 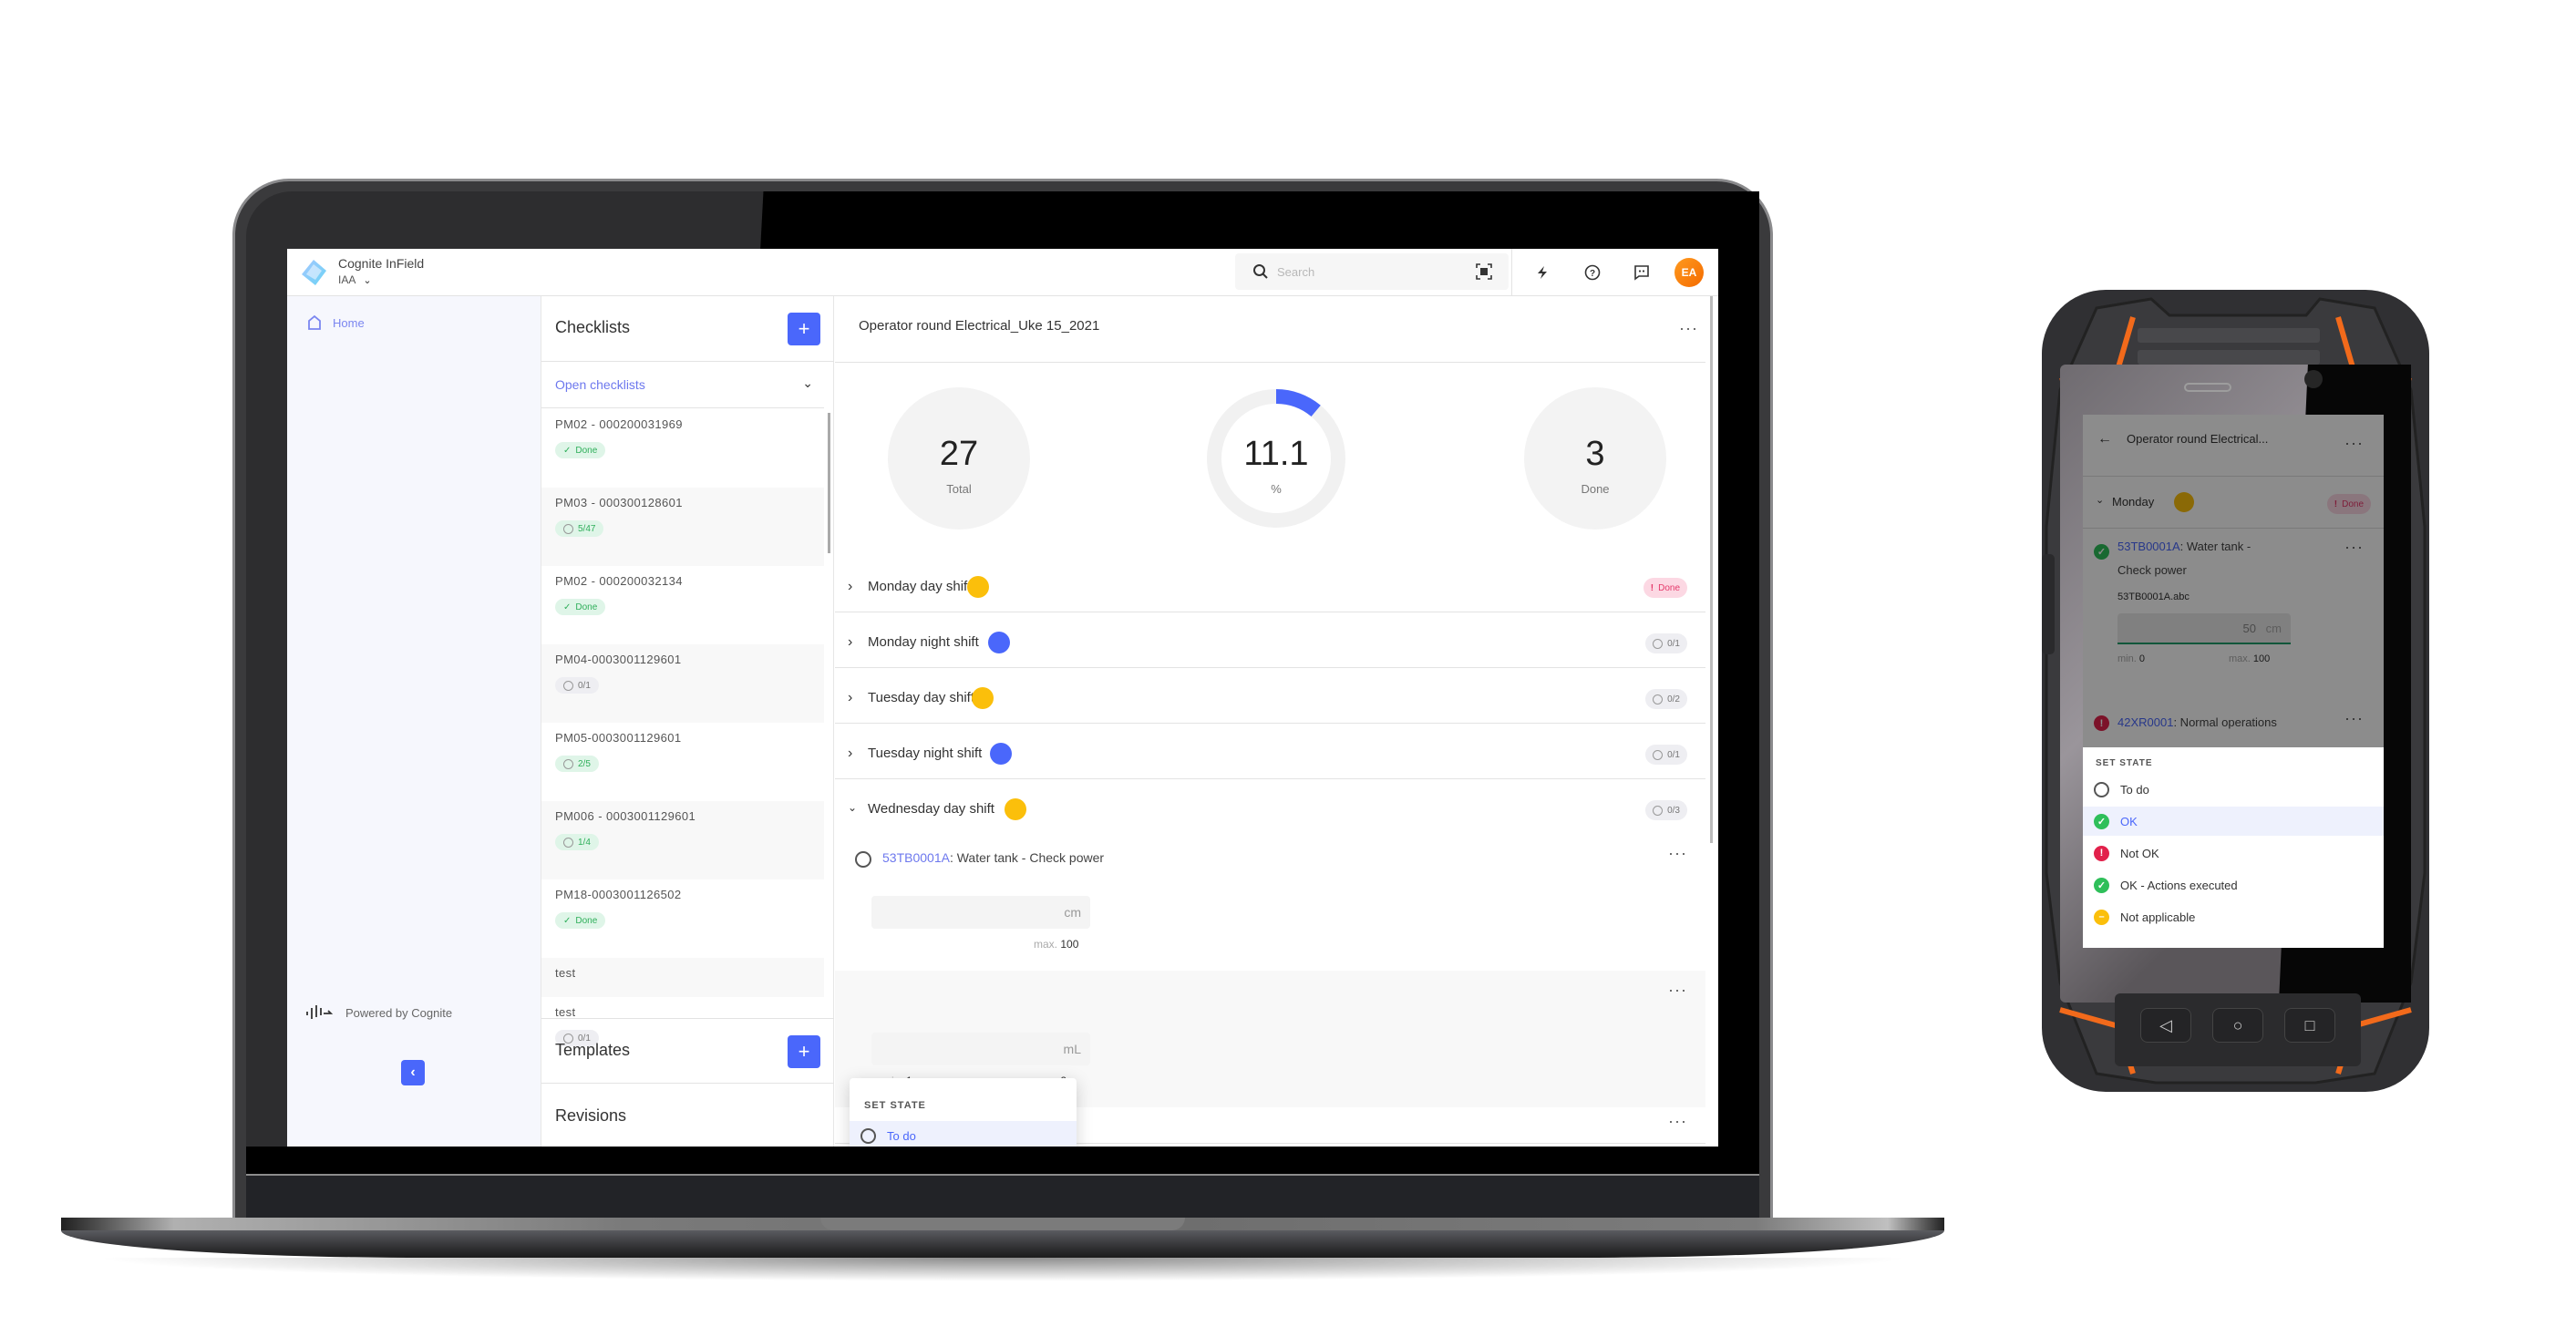 What do you see at coordinates (687, 1116) in the screenshot?
I see `revisions-header: Revisions` at bounding box center [687, 1116].